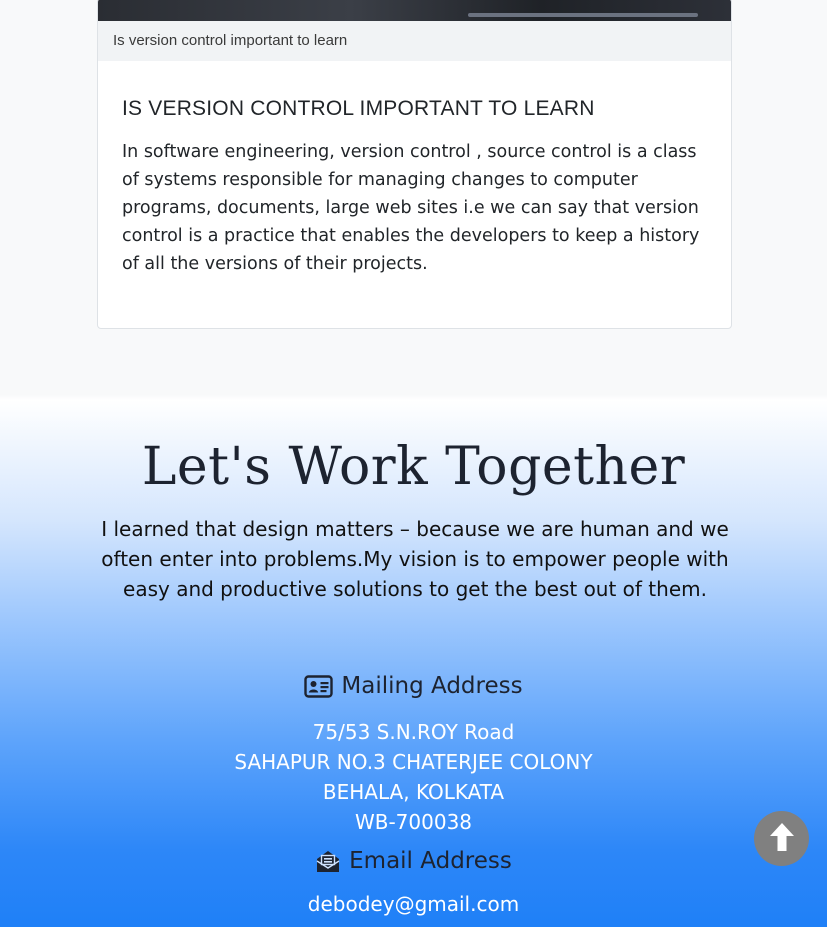 This screenshot has height=927, width=827. Describe the element at coordinates (413, 792) in the screenshot. I see `address-line: BEHALA, KOLKATA` at that location.